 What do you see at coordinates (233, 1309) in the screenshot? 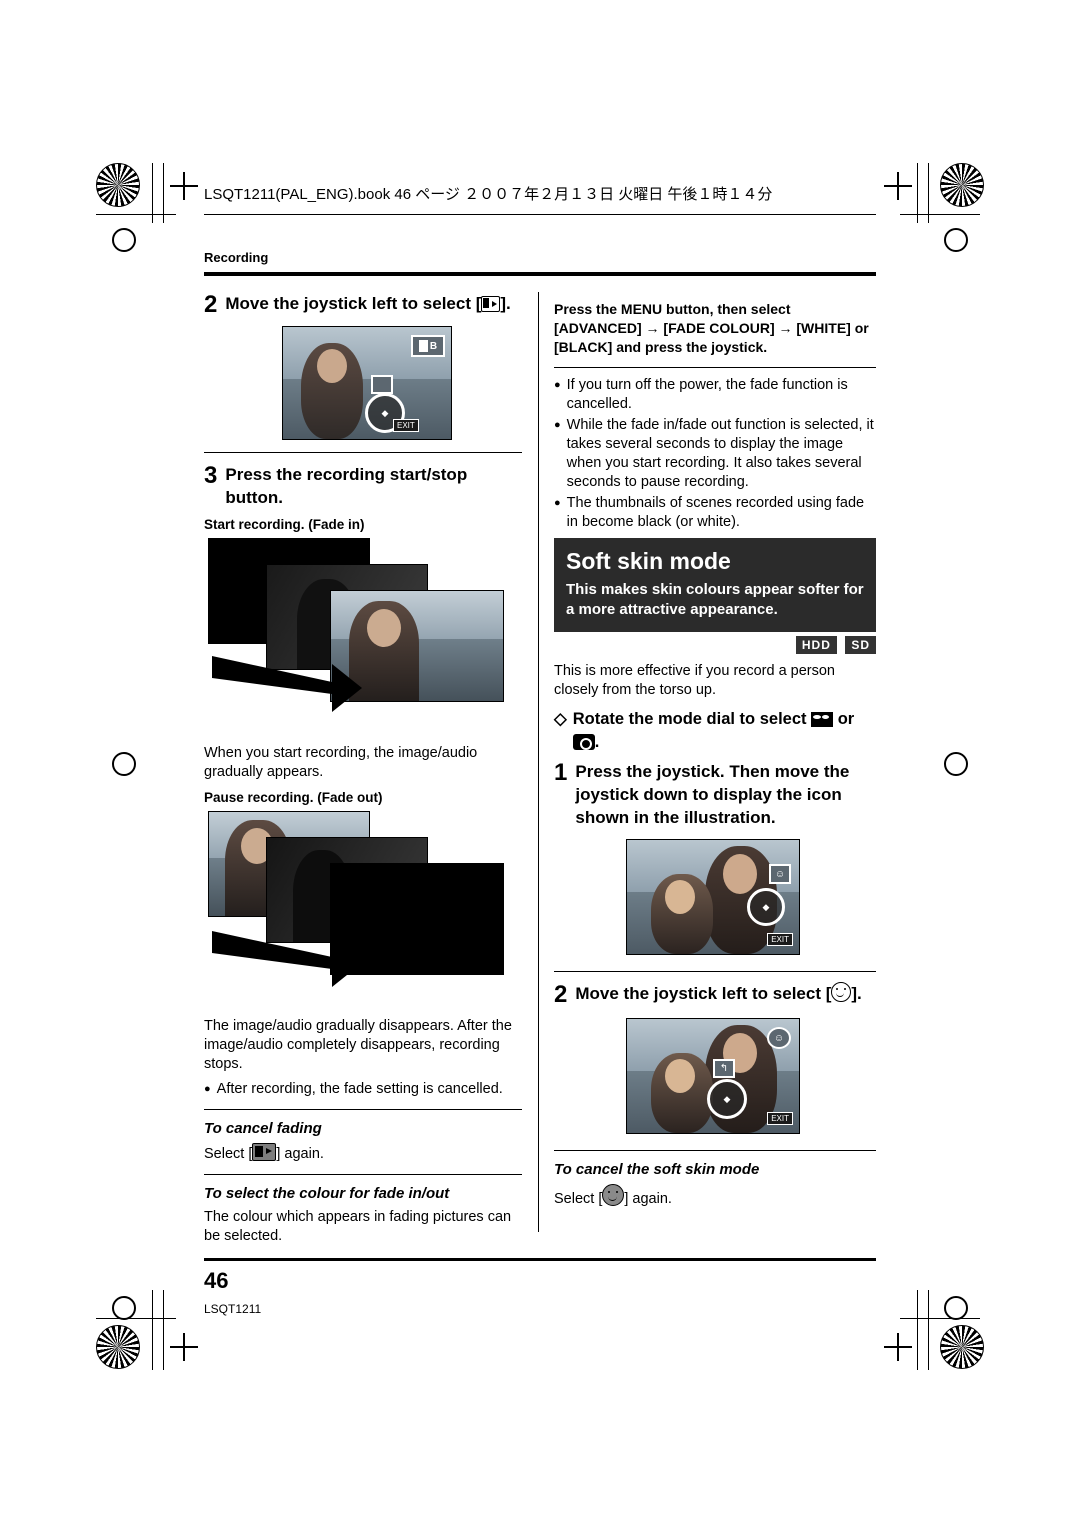
I see `page-code: LSQT1211` at bounding box center [233, 1309].